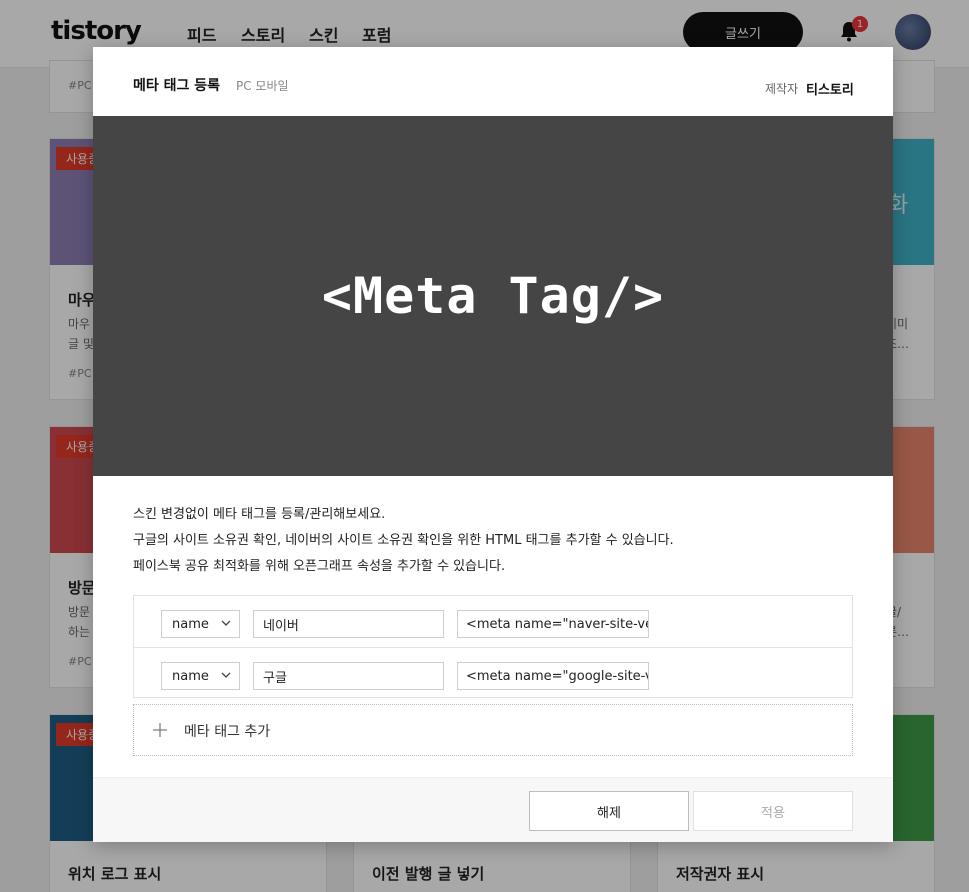 The width and height of the screenshot is (969, 892). Describe the element at coordinates (493, 809) in the screenshot. I see `modal-footer: 해제 적용` at that location.